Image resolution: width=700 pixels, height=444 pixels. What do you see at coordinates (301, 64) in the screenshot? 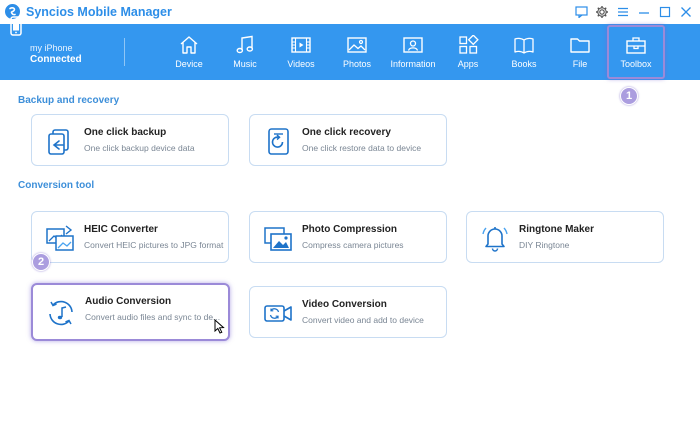
I see `nav-label: Videos` at bounding box center [301, 64].